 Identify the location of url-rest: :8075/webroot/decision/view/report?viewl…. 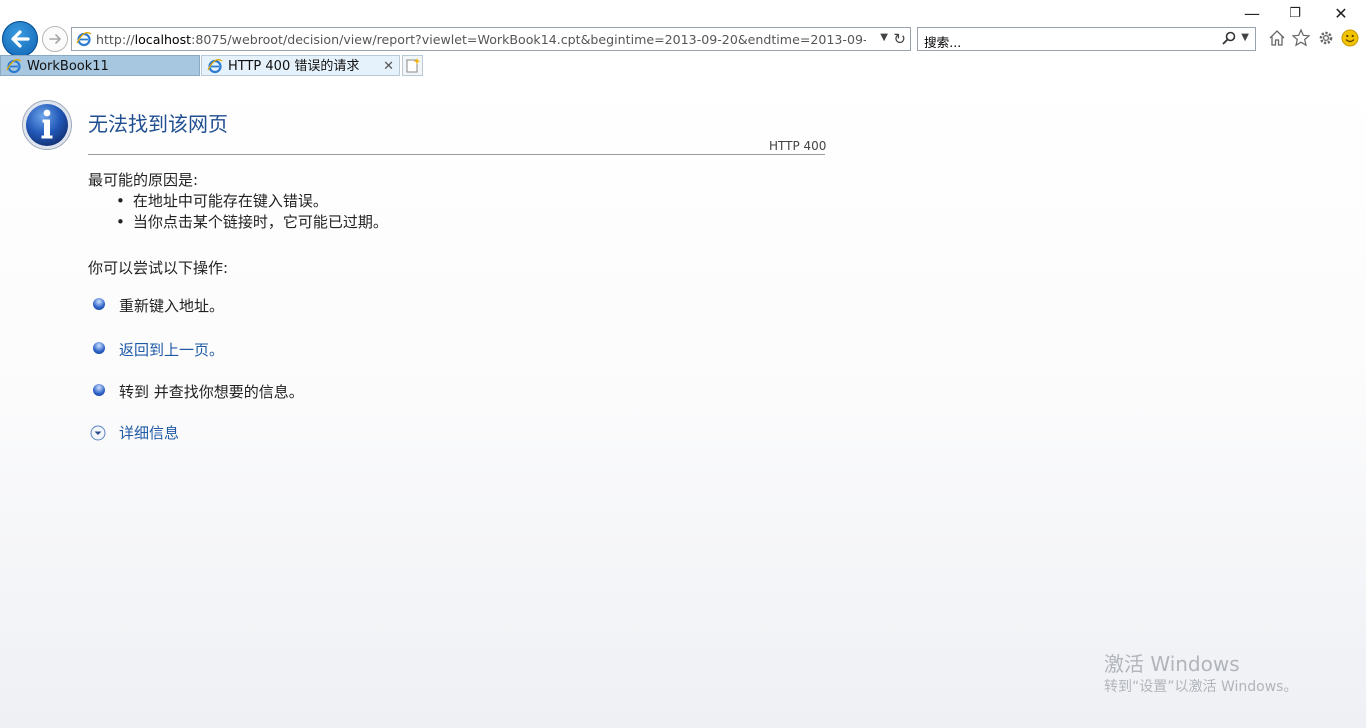
(528, 39).